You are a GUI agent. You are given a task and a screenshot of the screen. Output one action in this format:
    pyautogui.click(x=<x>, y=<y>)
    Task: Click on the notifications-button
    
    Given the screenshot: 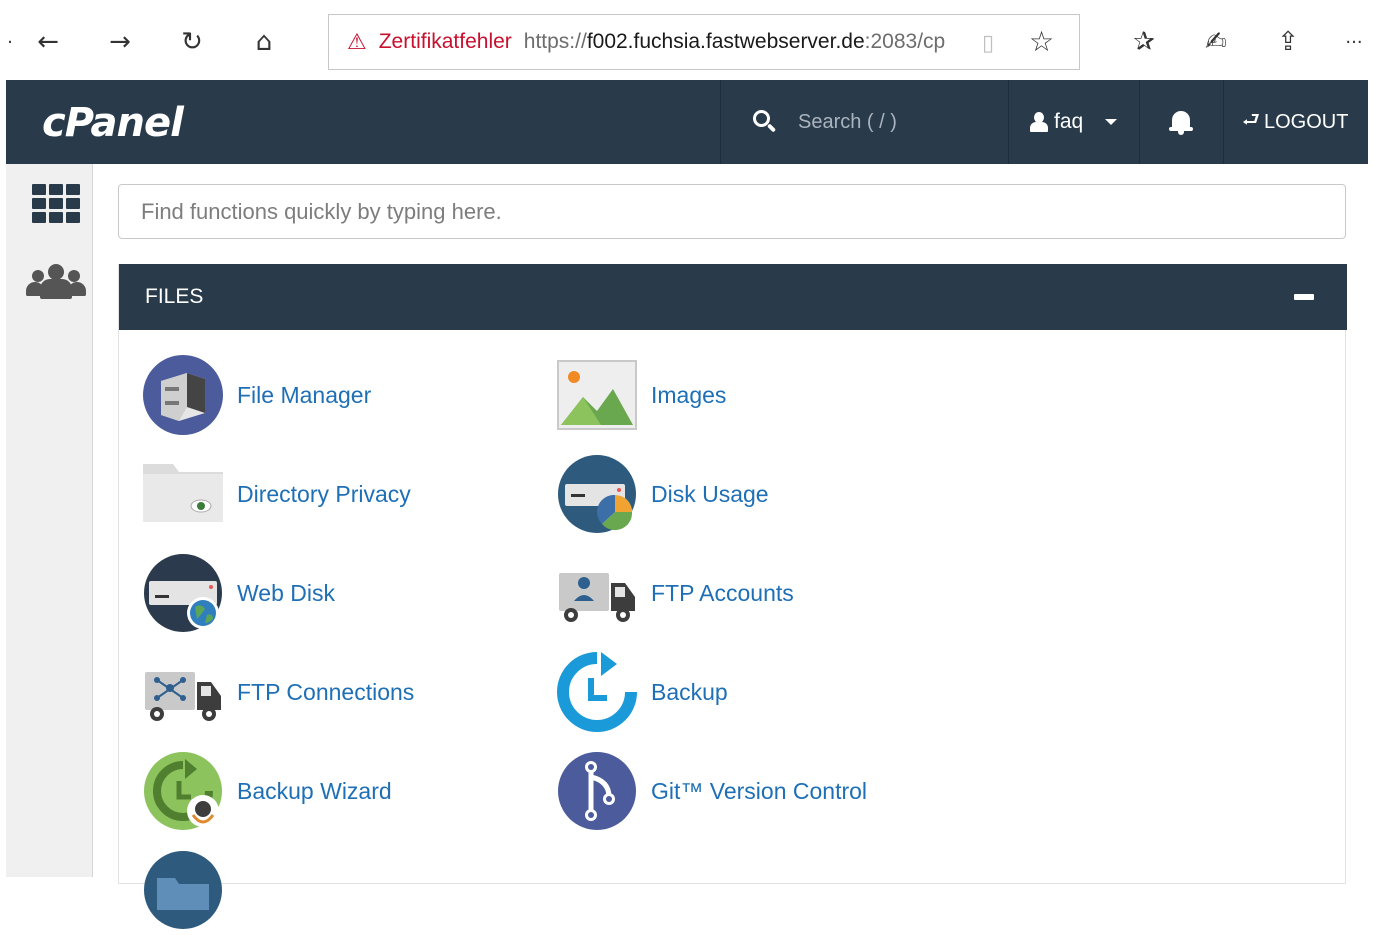 What is the action you would take?
    pyautogui.click(x=1181, y=122)
    